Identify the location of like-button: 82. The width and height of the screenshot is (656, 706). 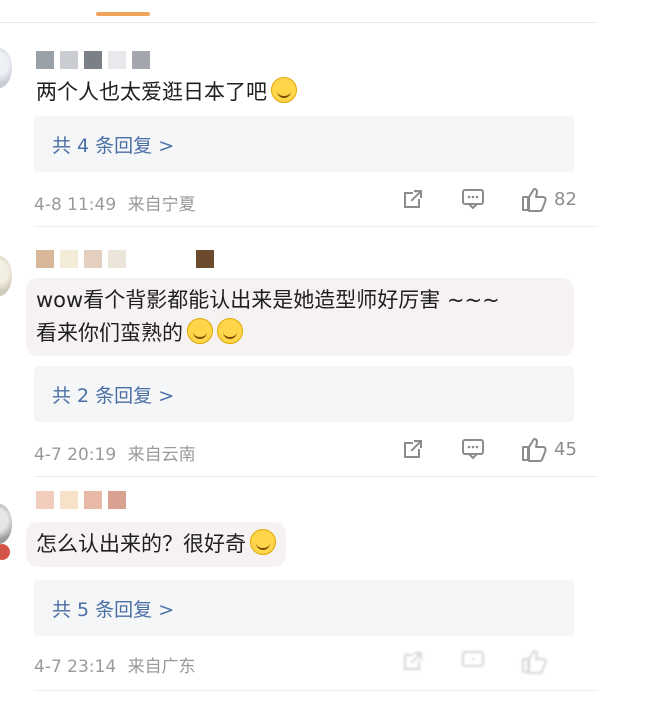
(548, 199).